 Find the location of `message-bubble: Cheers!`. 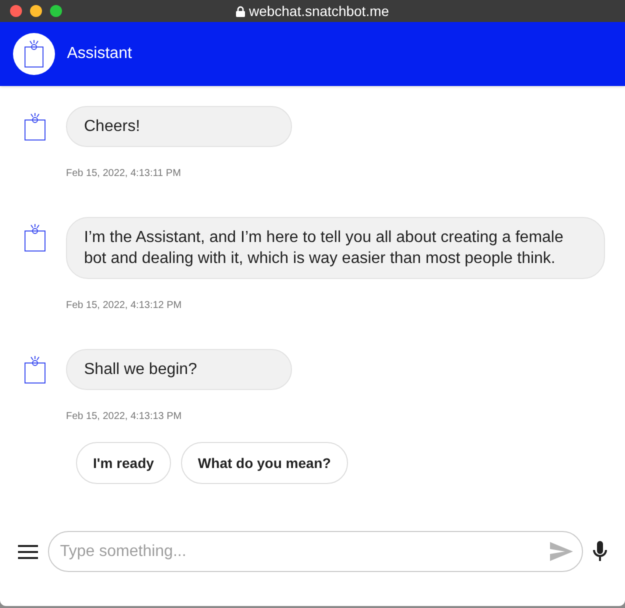

message-bubble: Cheers! is located at coordinates (179, 126).